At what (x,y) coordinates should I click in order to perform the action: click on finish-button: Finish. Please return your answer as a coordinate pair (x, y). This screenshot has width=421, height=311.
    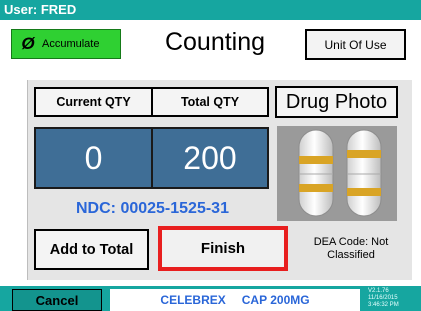
    Looking at the image, I should click on (223, 248).